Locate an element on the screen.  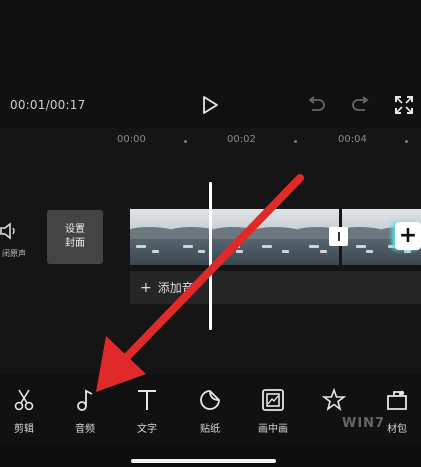
set-cover-label: 设置封面 is located at coordinates (75, 236).